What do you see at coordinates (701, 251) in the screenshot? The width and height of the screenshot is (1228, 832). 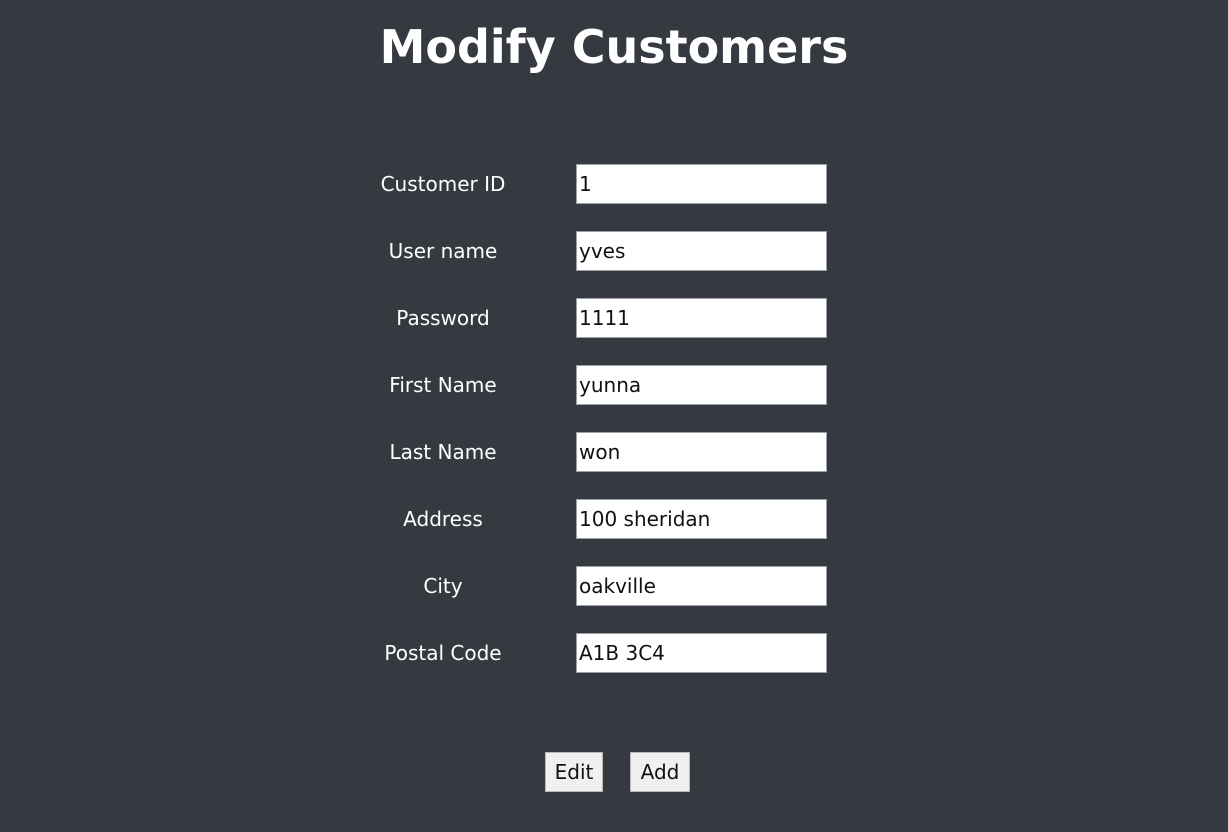 I see `user-name-input` at bounding box center [701, 251].